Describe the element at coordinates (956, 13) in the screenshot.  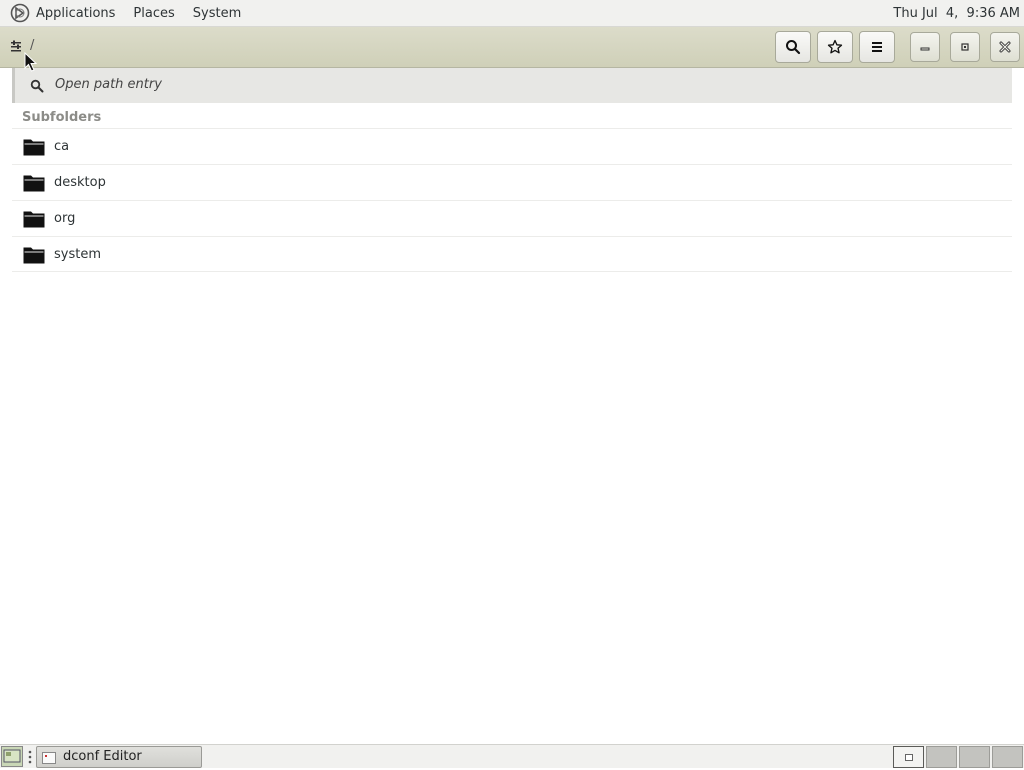
I see `clock: Thu Jul 4, 9:36 AM` at that location.